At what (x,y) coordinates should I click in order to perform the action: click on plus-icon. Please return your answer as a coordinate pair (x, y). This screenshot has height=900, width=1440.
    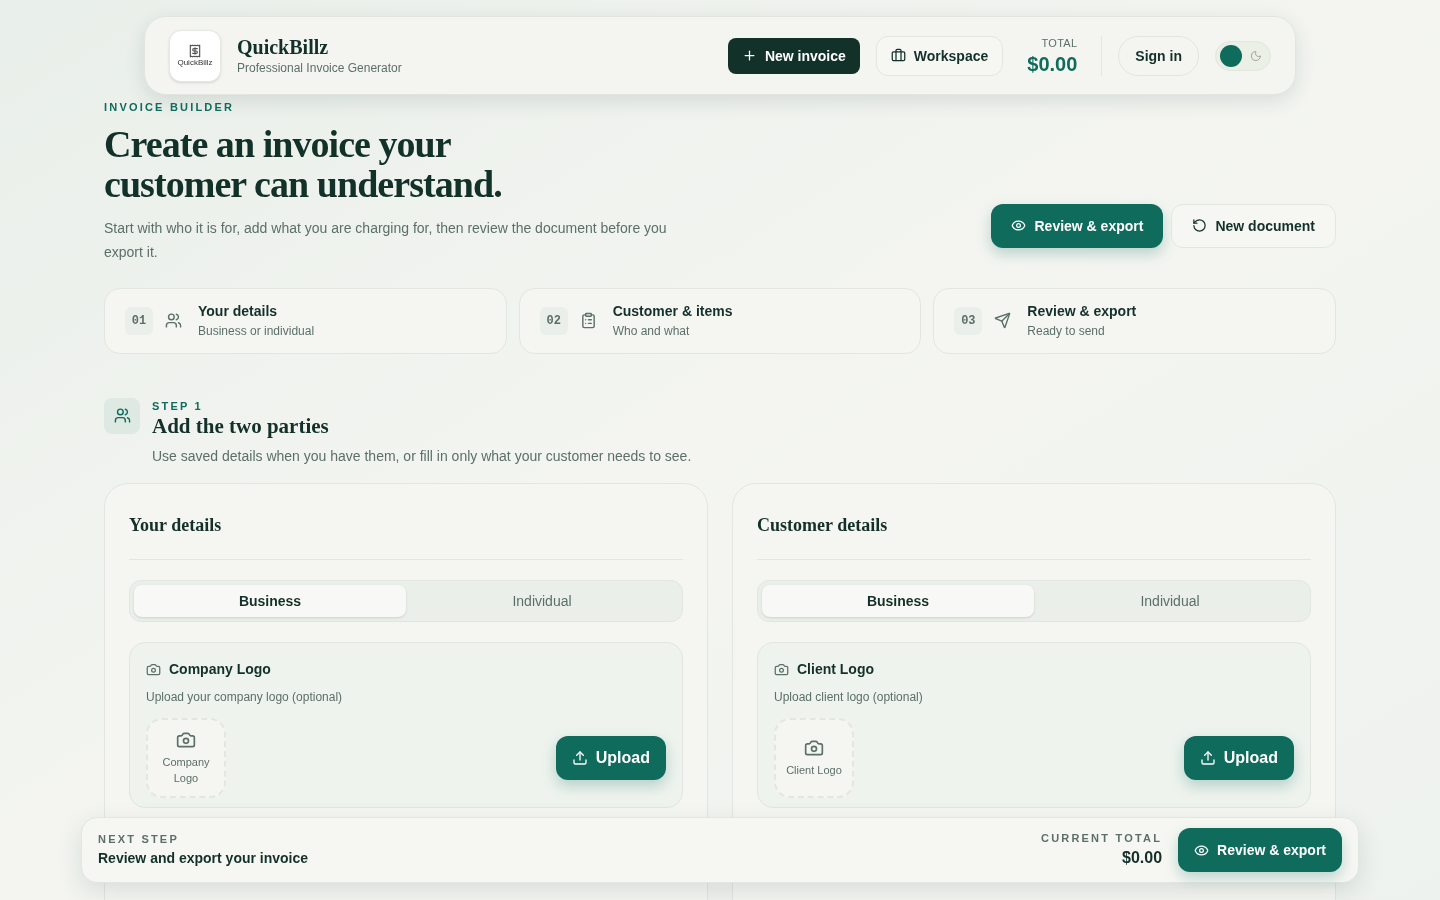
    Looking at the image, I should click on (749, 55).